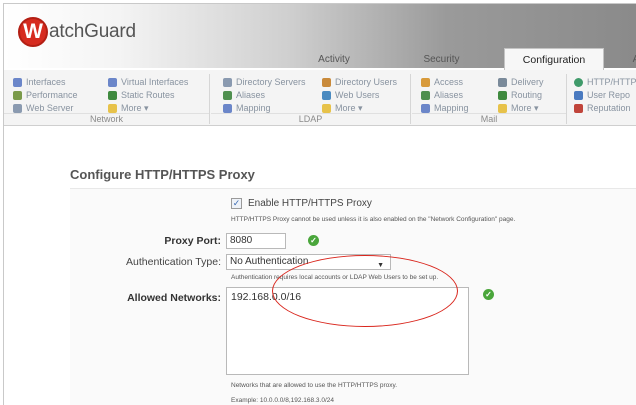 Image resolution: width=636 pixels, height=405 pixels. What do you see at coordinates (347, 331) in the screenshot?
I see `allowed-networks-textarea: 192.168.0.0/16` at bounding box center [347, 331].